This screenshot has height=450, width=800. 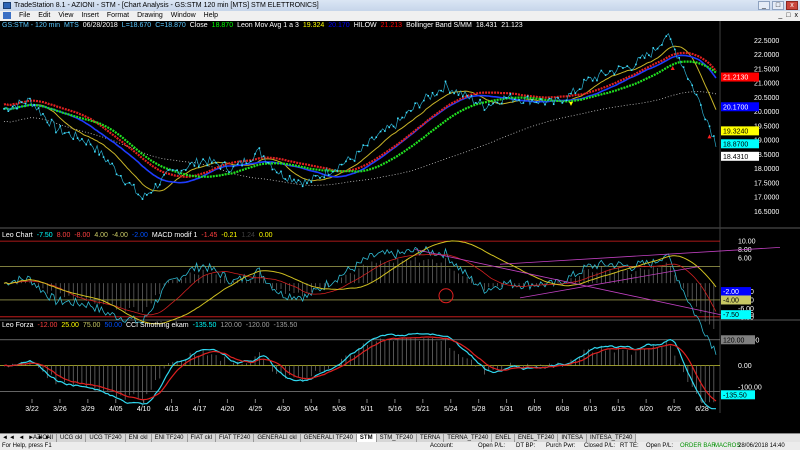 What do you see at coordinates (172, 409) in the screenshot?
I see `date-label: 4/13` at bounding box center [172, 409].